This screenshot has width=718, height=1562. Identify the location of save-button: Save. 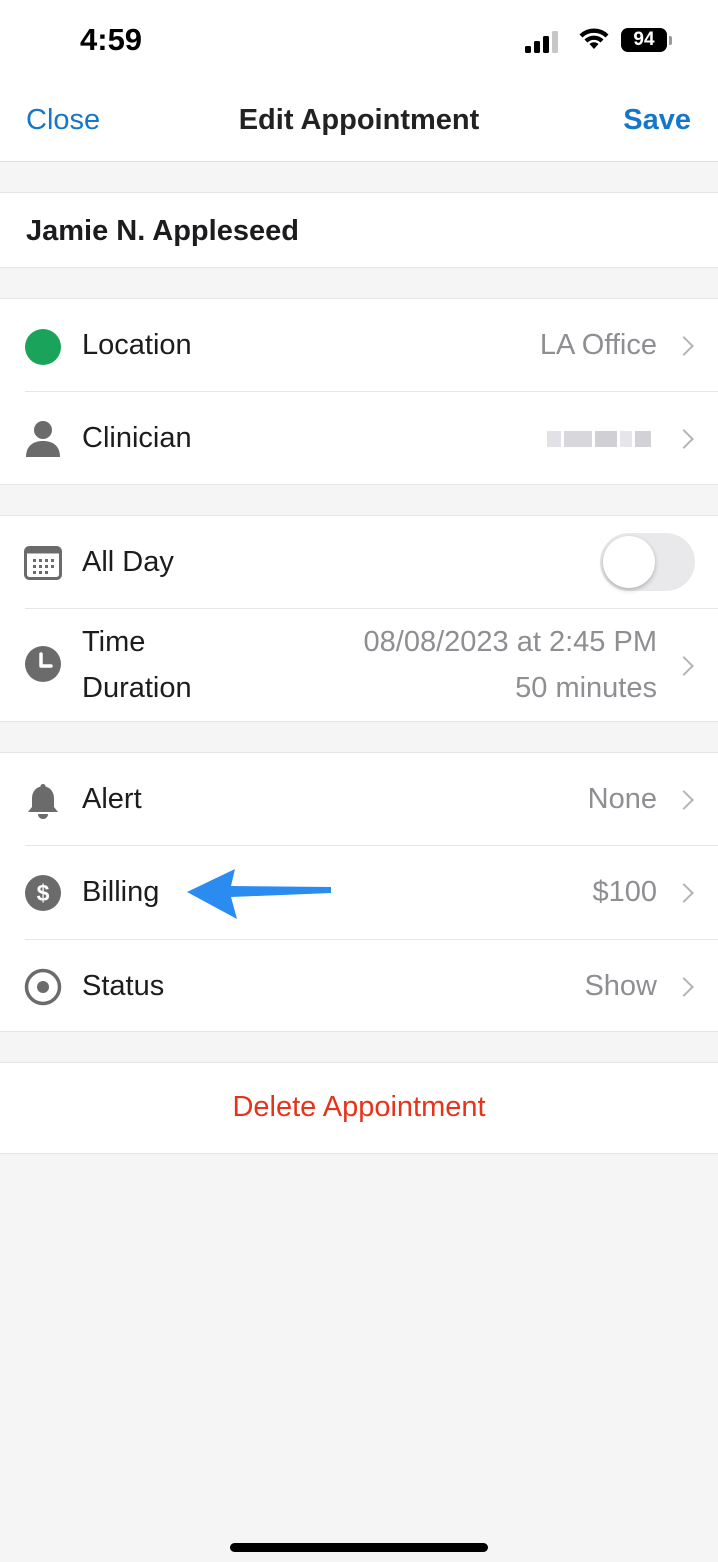
(657, 120).